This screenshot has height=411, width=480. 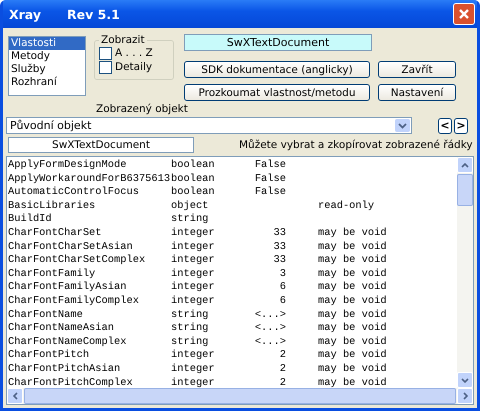 What do you see at coordinates (49, 356) in the screenshot?
I see `property-name: CharFontPitch` at bounding box center [49, 356].